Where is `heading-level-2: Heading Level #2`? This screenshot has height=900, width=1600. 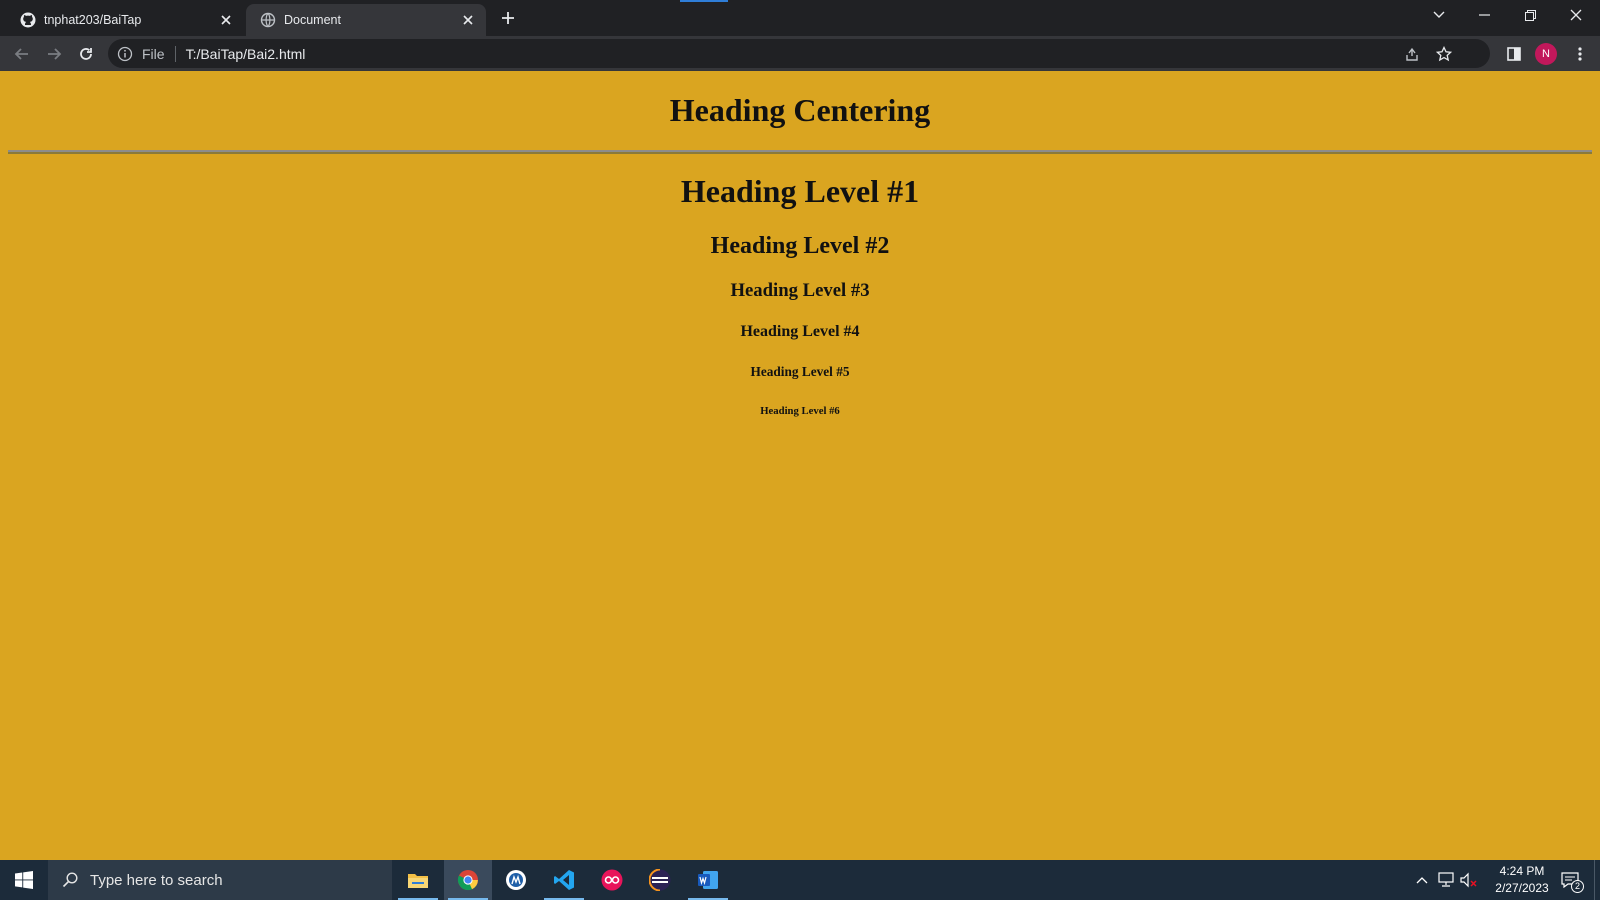 heading-level-2: Heading Level #2 is located at coordinates (800, 246).